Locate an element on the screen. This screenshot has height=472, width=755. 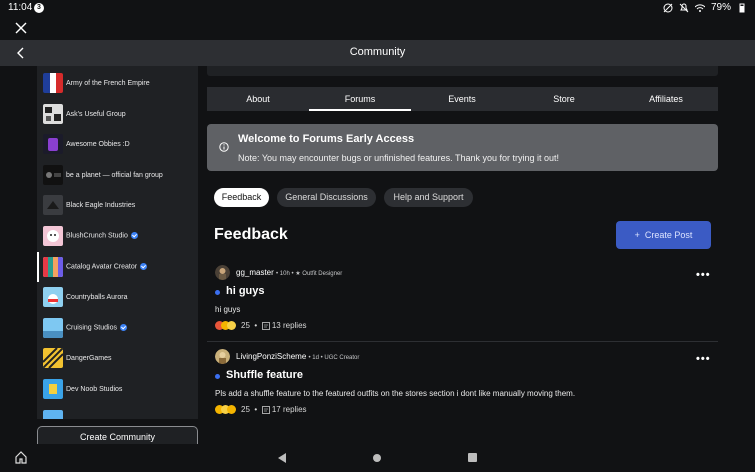
post-meta: • 1d • UGC Creator is located at coordinates (334, 358).